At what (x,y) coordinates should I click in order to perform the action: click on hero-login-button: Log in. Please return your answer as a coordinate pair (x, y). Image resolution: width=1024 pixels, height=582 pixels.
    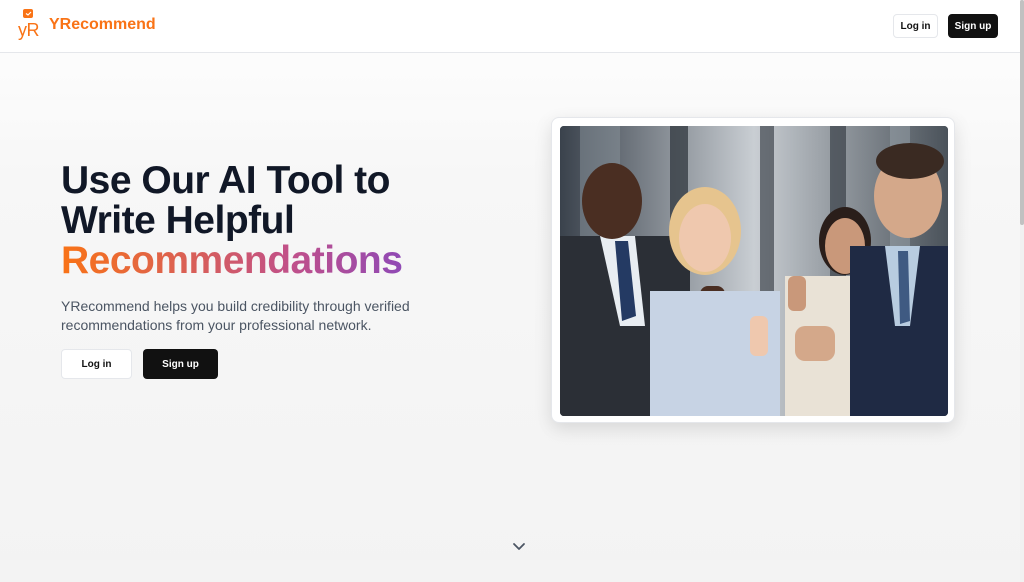
    Looking at the image, I should click on (96, 364).